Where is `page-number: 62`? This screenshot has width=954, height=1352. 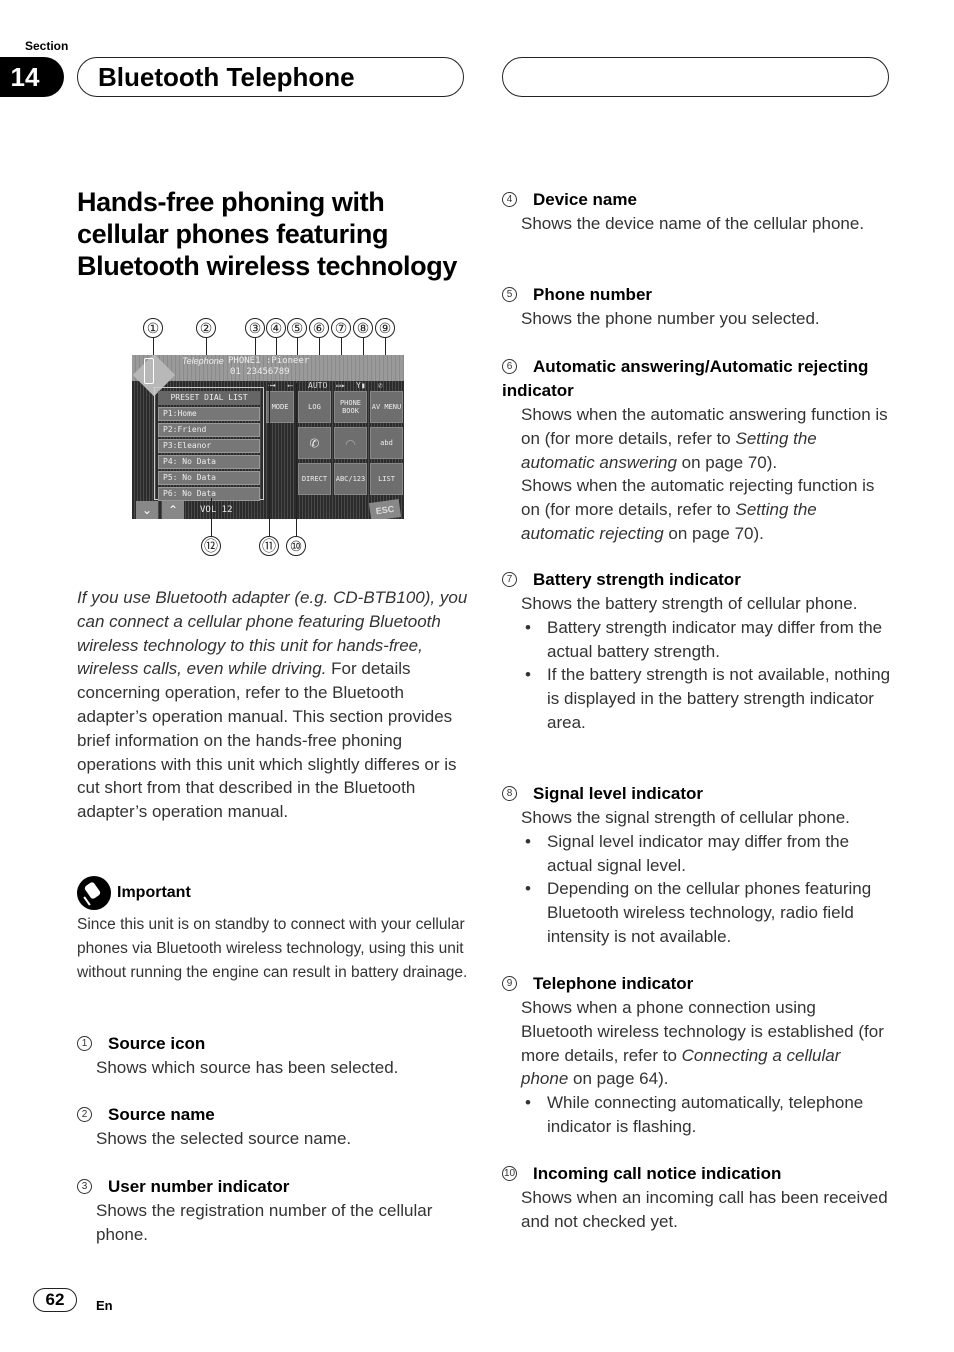
page-number: 62 is located at coordinates (55, 1300).